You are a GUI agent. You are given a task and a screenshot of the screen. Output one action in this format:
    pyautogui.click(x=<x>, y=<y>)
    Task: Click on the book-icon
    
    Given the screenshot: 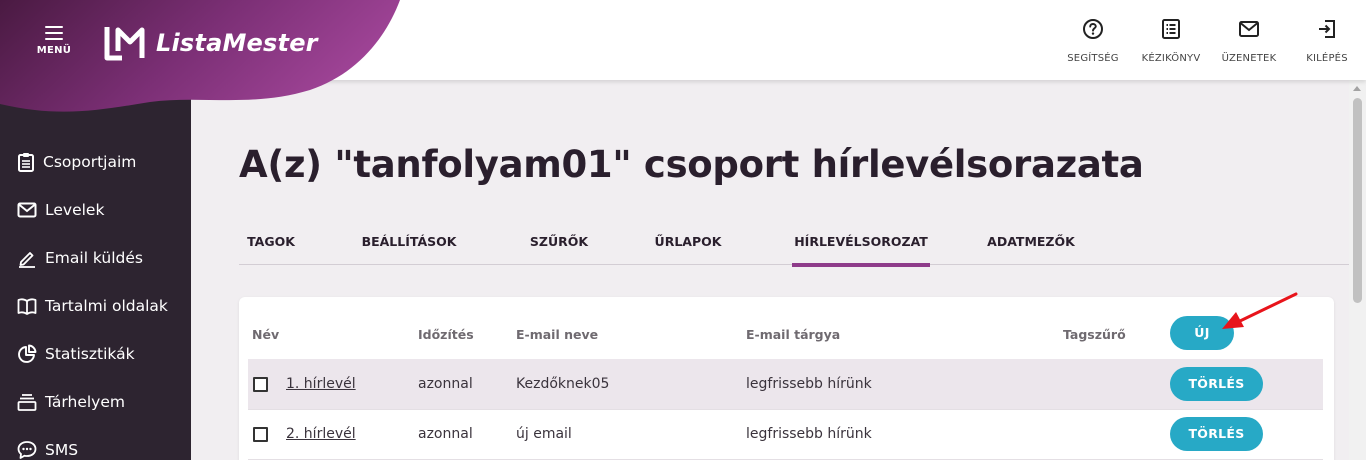 What is the action you would take?
    pyautogui.click(x=27, y=306)
    